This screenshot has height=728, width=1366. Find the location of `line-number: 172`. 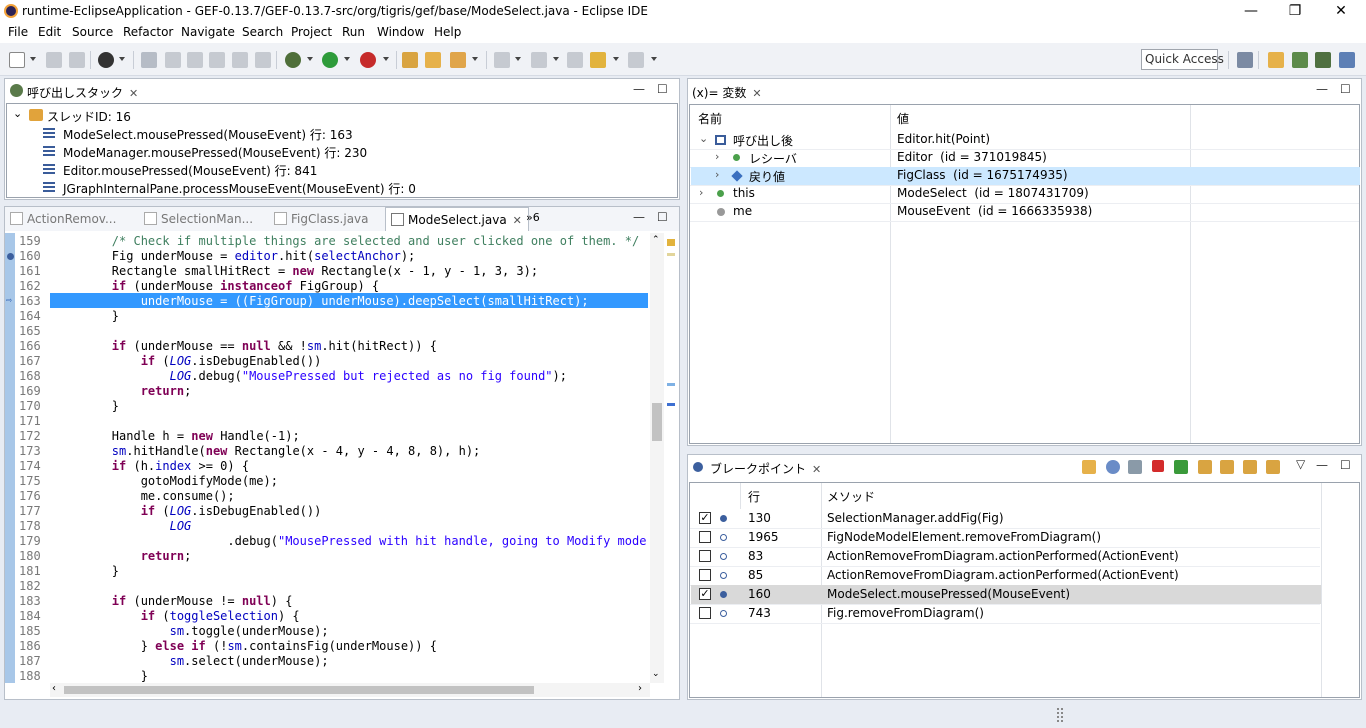

line-number: 172 is located at coordinates (34, 436).